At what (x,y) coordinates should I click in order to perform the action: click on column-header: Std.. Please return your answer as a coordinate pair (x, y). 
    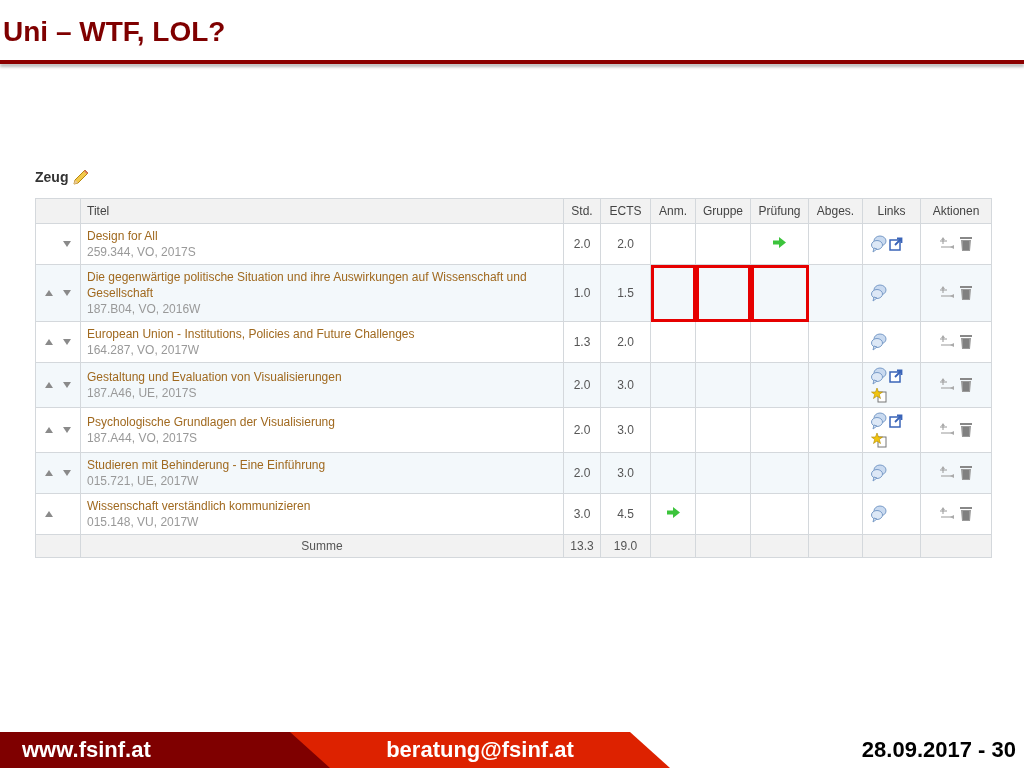
    Looking at the image, I should click on (582, 211).